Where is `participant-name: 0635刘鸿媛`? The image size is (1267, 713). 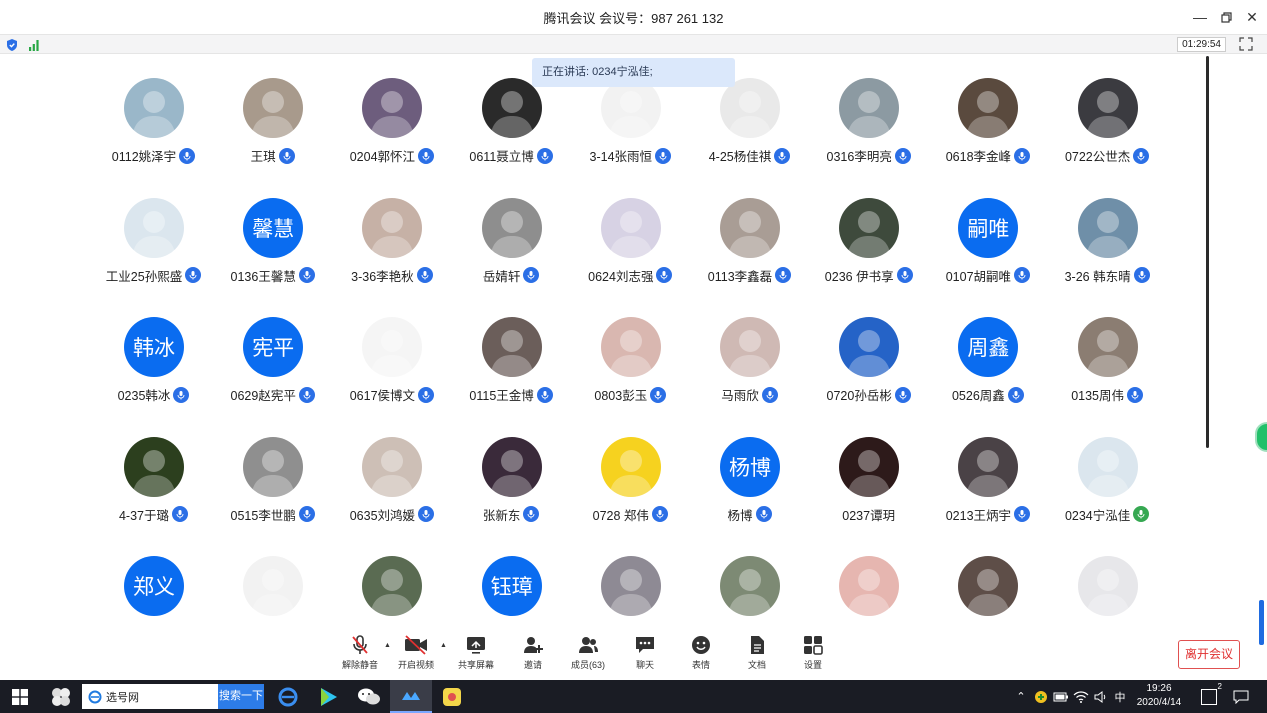 participant-name: 0635刘鸿媛 is located at coordinates (382, 515).